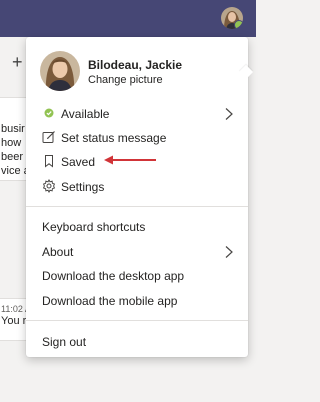 This screenshot has height=402, width=320. I want to click on bookmark-icon, so click(49, 161).